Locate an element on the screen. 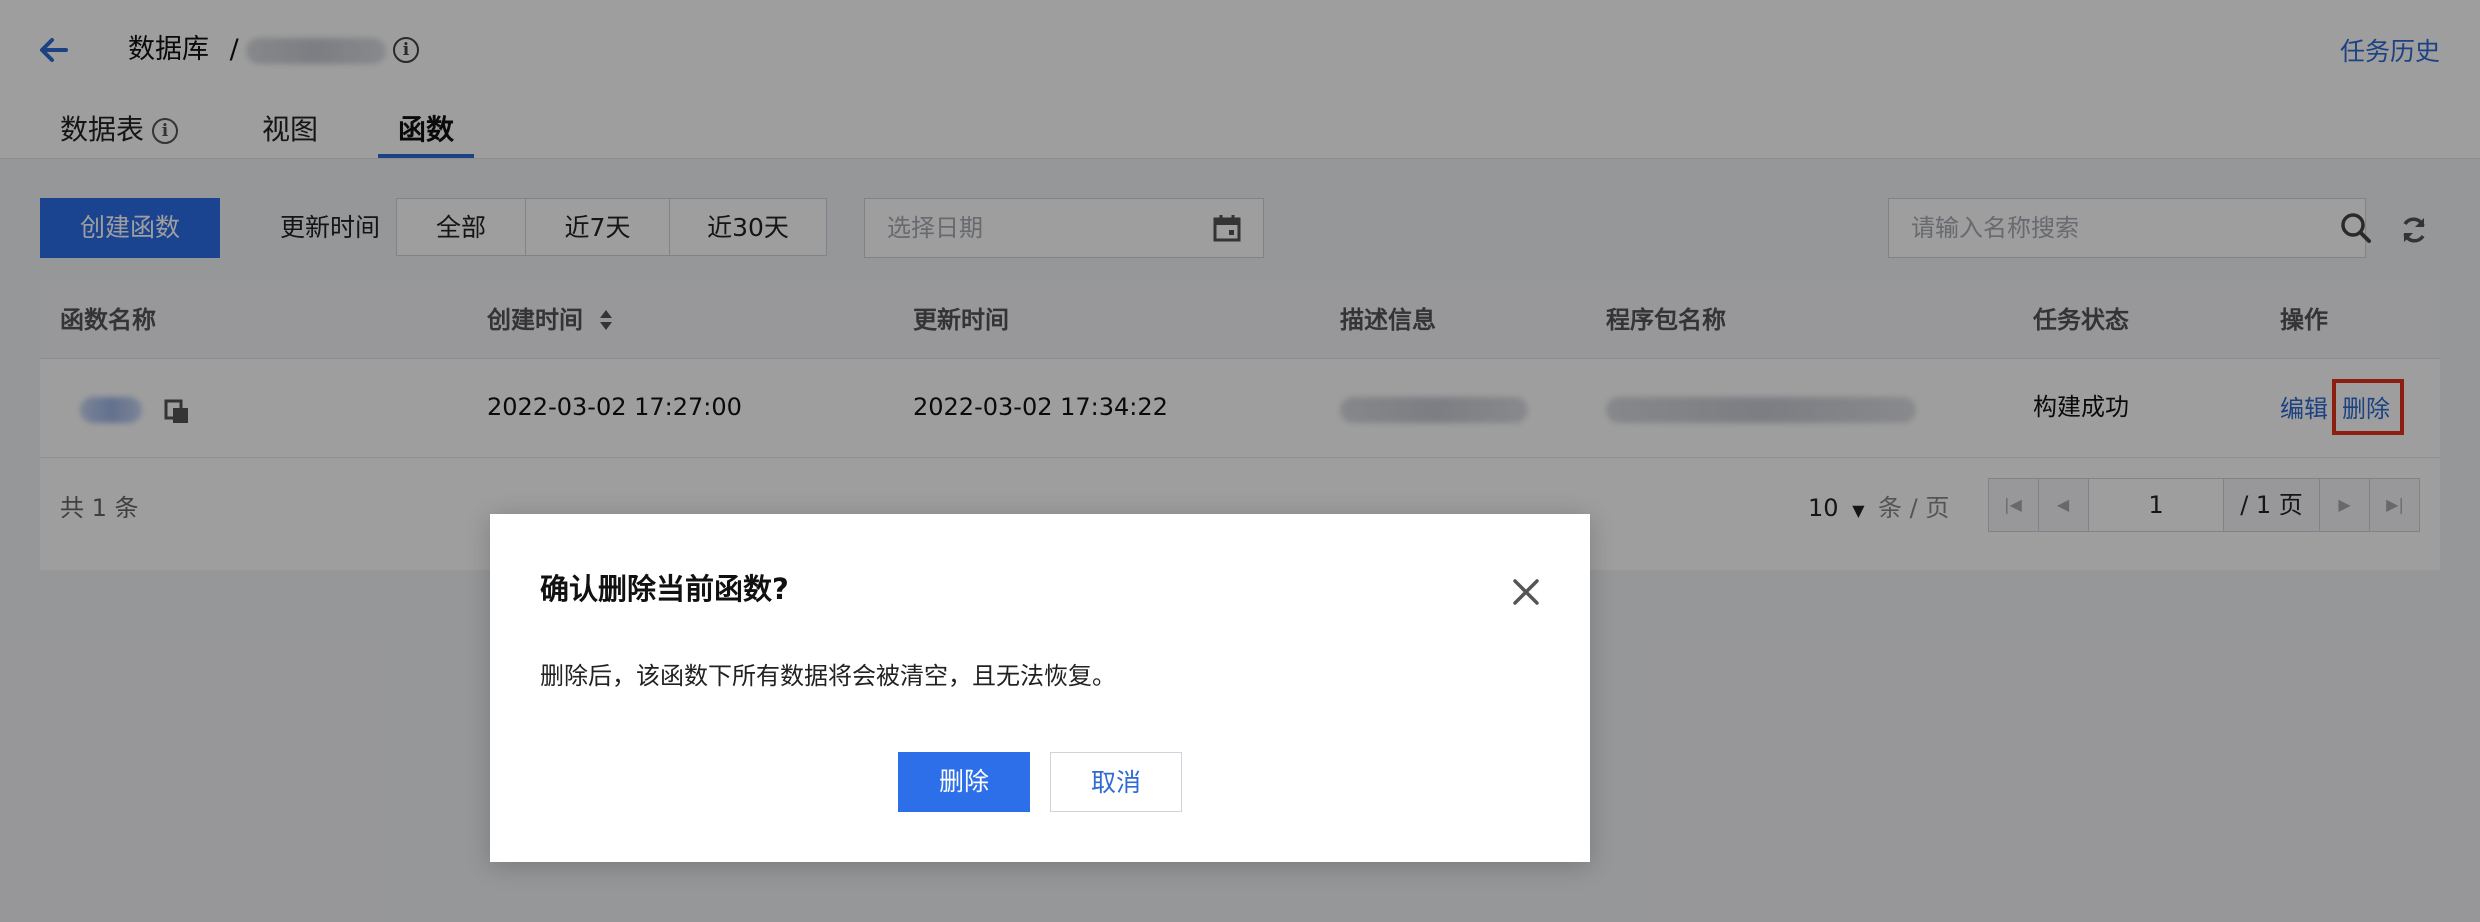 This screenshot has height=922, width=2480. cancel-button: 取消 is located at coordinates (1116, 782).